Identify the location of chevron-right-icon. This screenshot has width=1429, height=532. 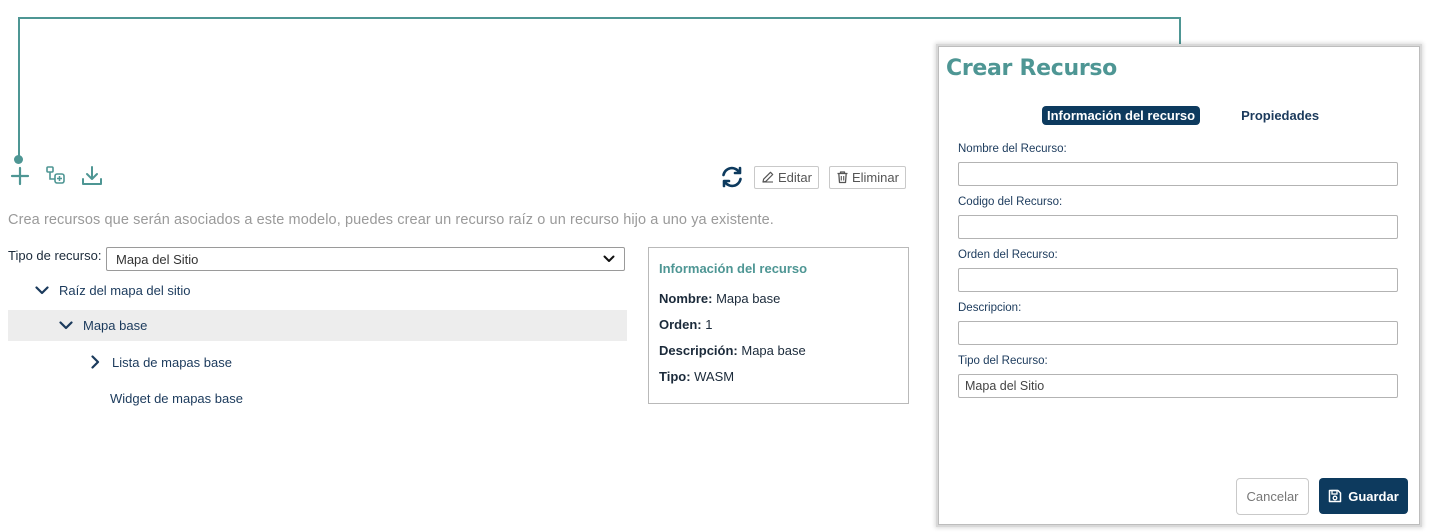
(95, 362).